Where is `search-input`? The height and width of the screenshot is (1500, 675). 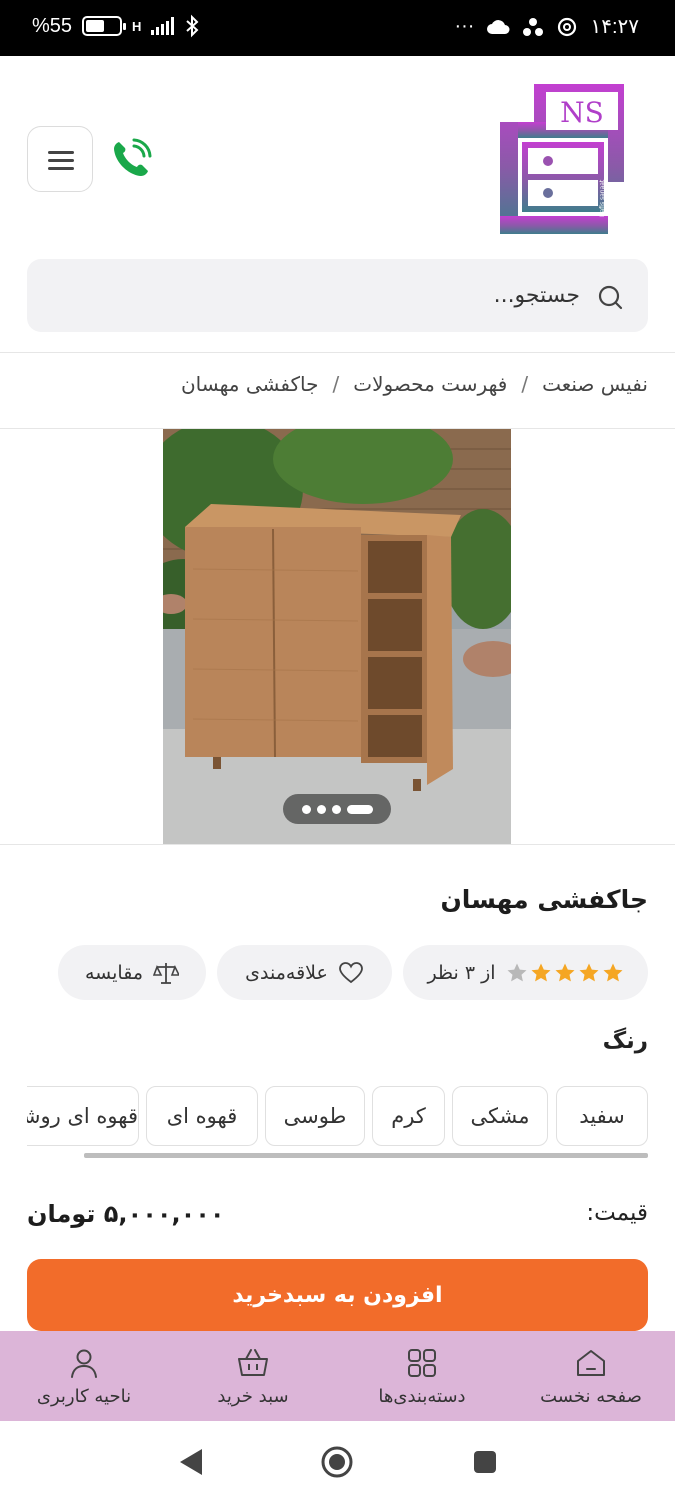 search-input is located at coordinates (330, 295).